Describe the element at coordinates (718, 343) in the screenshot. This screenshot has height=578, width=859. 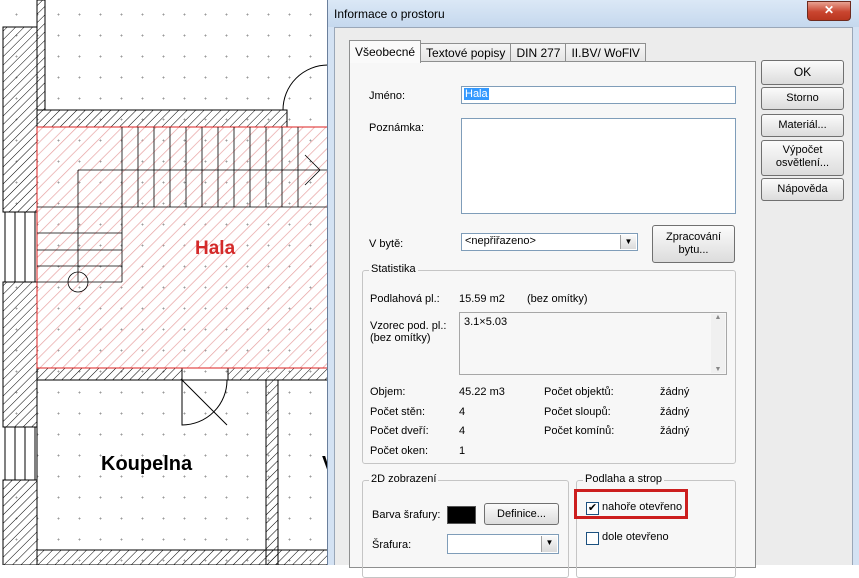
I see `formula-scrollbar: ▲ ▼` at that location.